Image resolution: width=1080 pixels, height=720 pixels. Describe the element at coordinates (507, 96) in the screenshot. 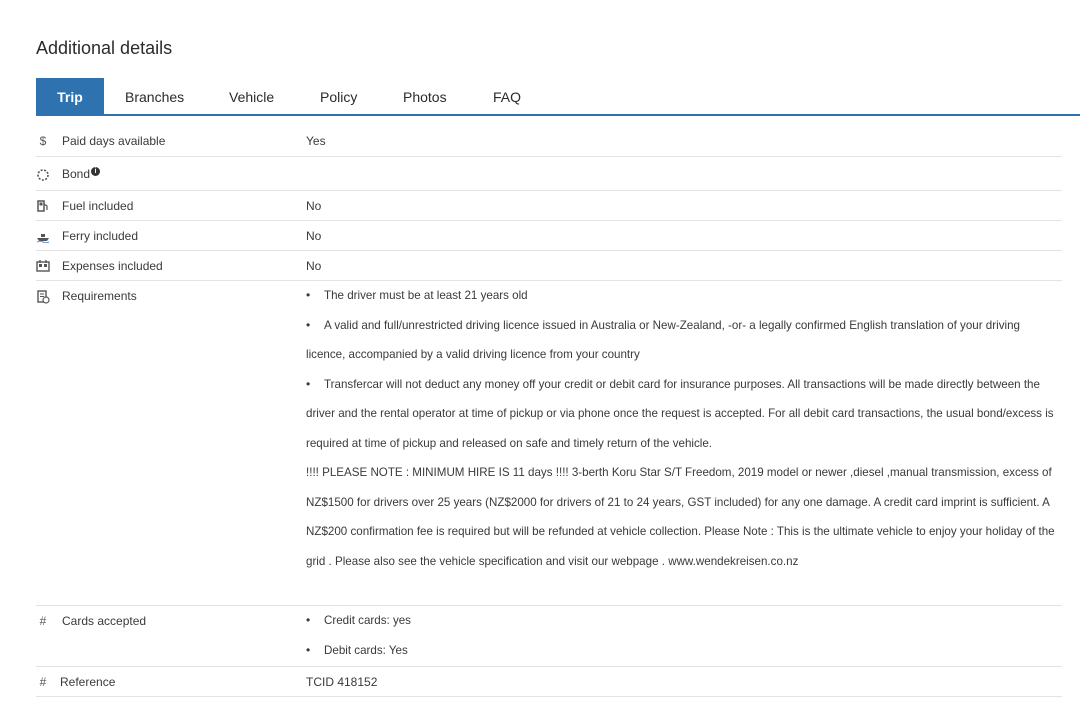

I see `tab-faq: FAQ` at that location.